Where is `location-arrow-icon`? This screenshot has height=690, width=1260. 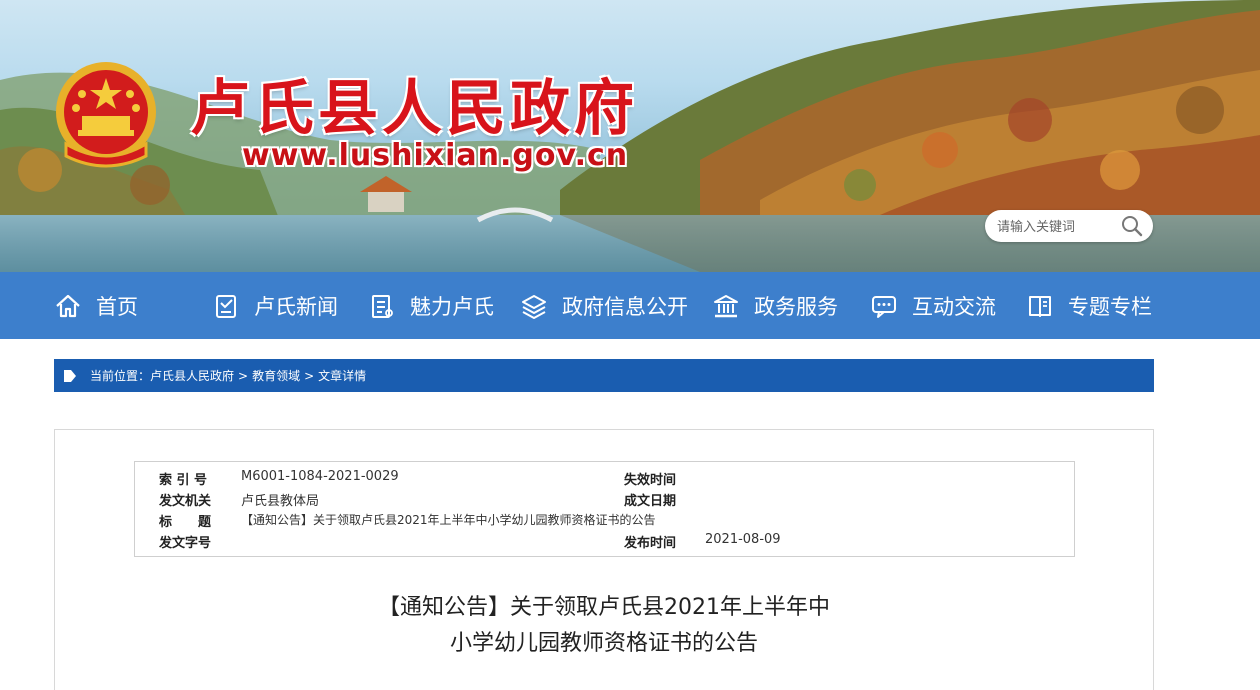 location-arrow-icon is located at coordinates (70, 375).